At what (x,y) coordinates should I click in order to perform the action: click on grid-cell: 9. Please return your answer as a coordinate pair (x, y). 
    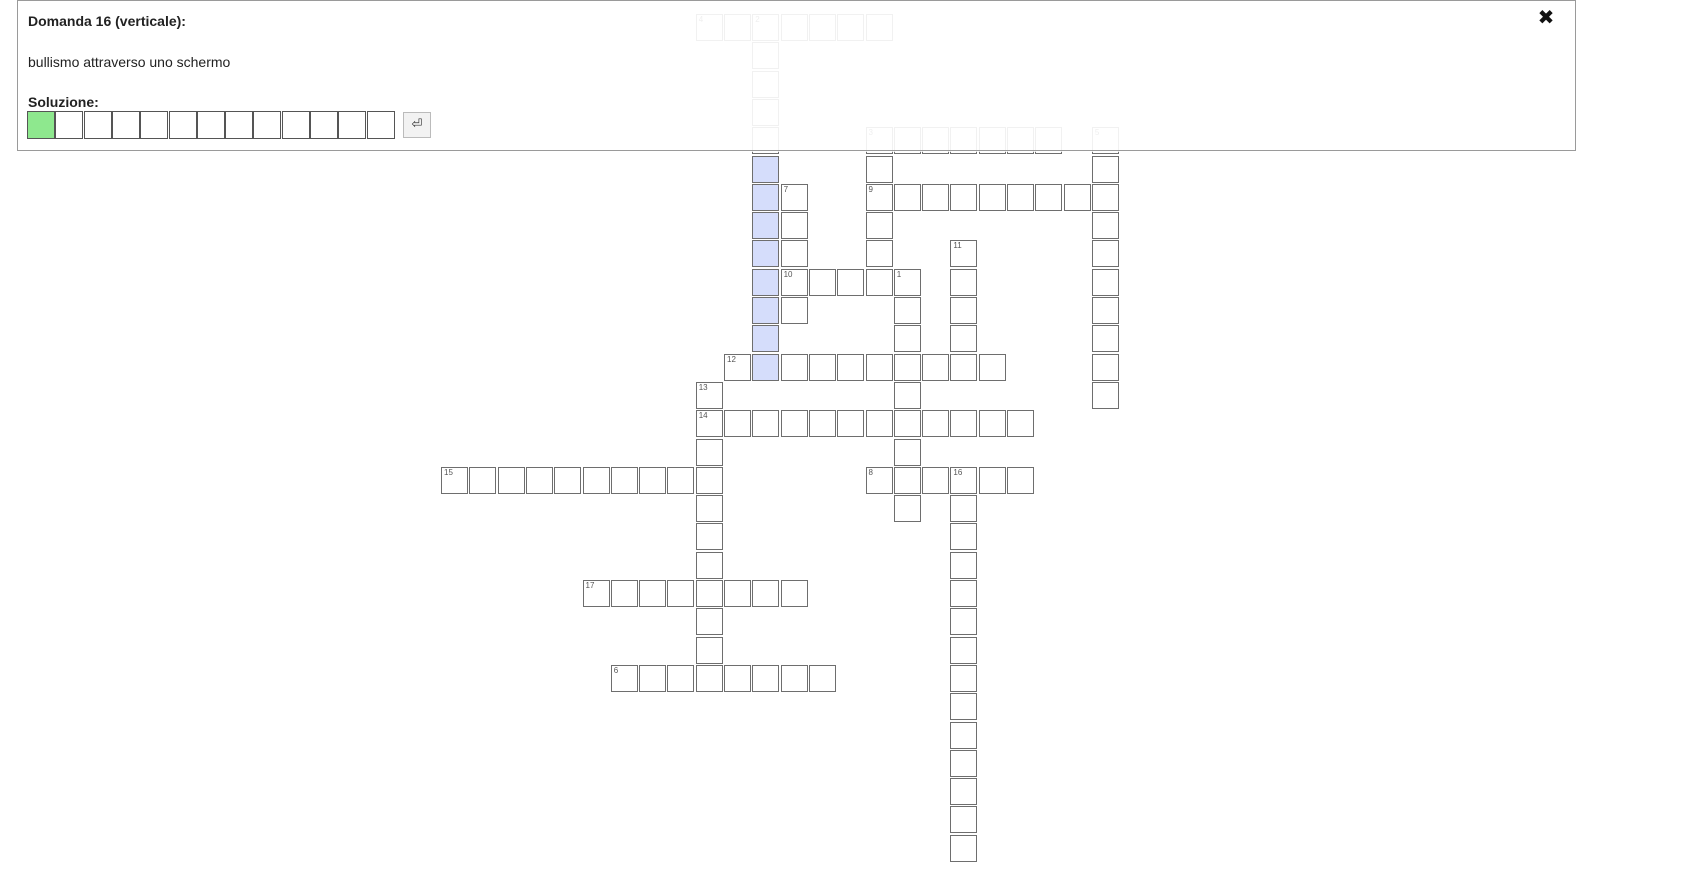
    Looking at the image, I should click on (879, 197).